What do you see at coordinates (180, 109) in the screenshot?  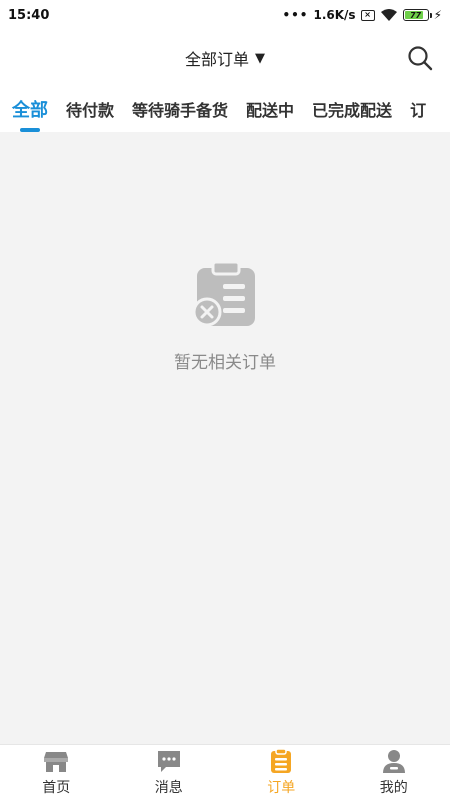 I see `tab-waiting-rider: 等待骑手备货` at bounding box center [180, 109].